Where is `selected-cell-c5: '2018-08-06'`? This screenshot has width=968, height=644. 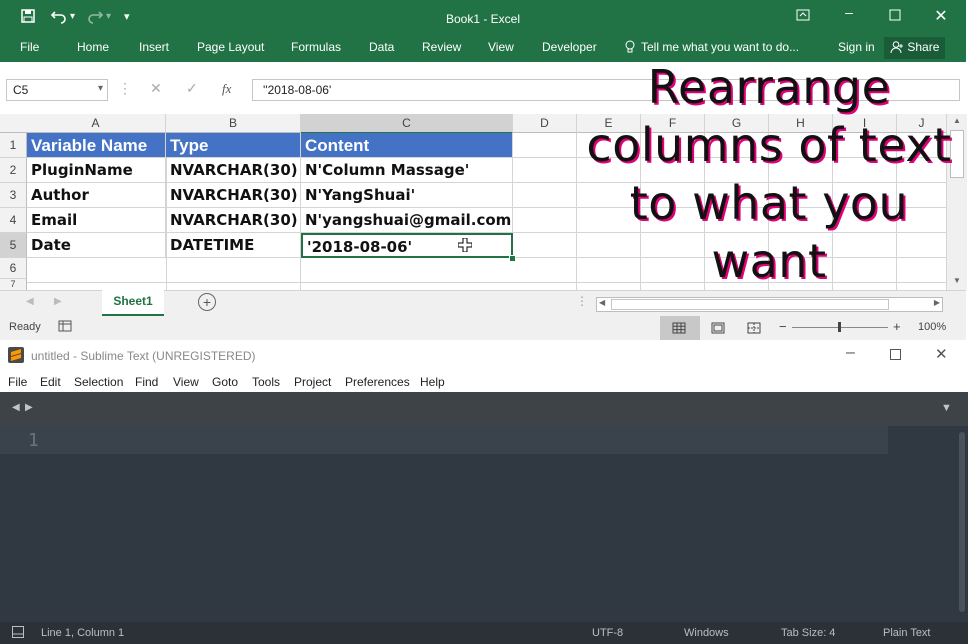 selected-cell-c5: '2018-08-06' is located at coordinates (407, 245).